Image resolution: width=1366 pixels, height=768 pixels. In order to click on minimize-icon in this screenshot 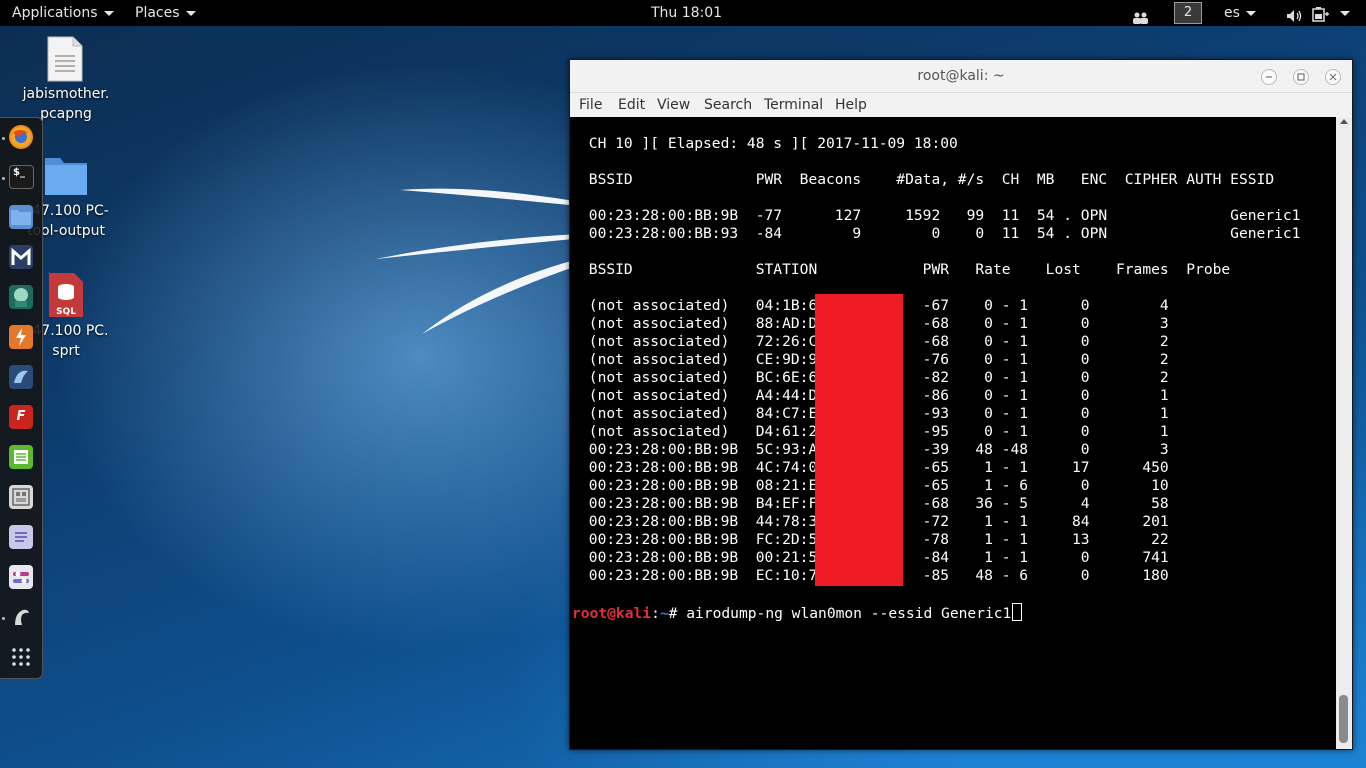, I will do `click(1269, 77)`.